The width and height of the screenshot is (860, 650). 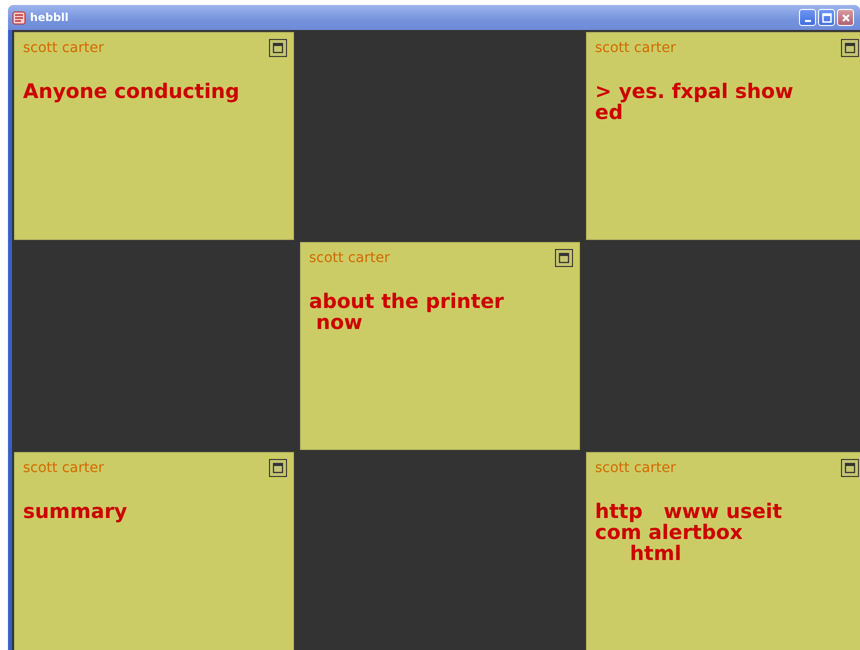 I want to click on note-text: > yes. fxpal show ed, so click(x=694, y=102).